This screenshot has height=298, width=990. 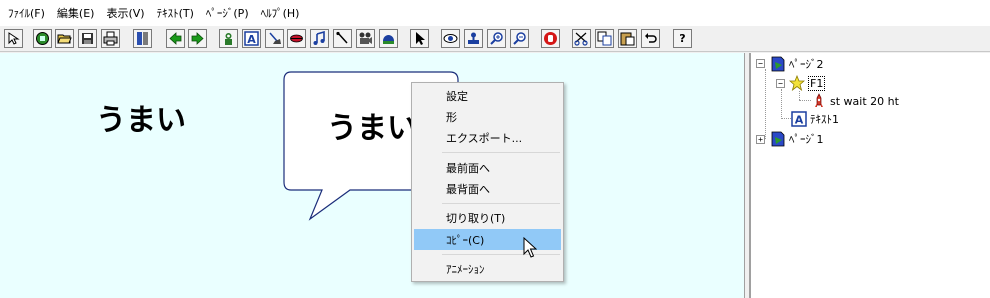 What do you see at coordinates (487, 217) in the screenshot?
I see `context-item-cut: 切り取り(T)` at bounding box center [487, 217].